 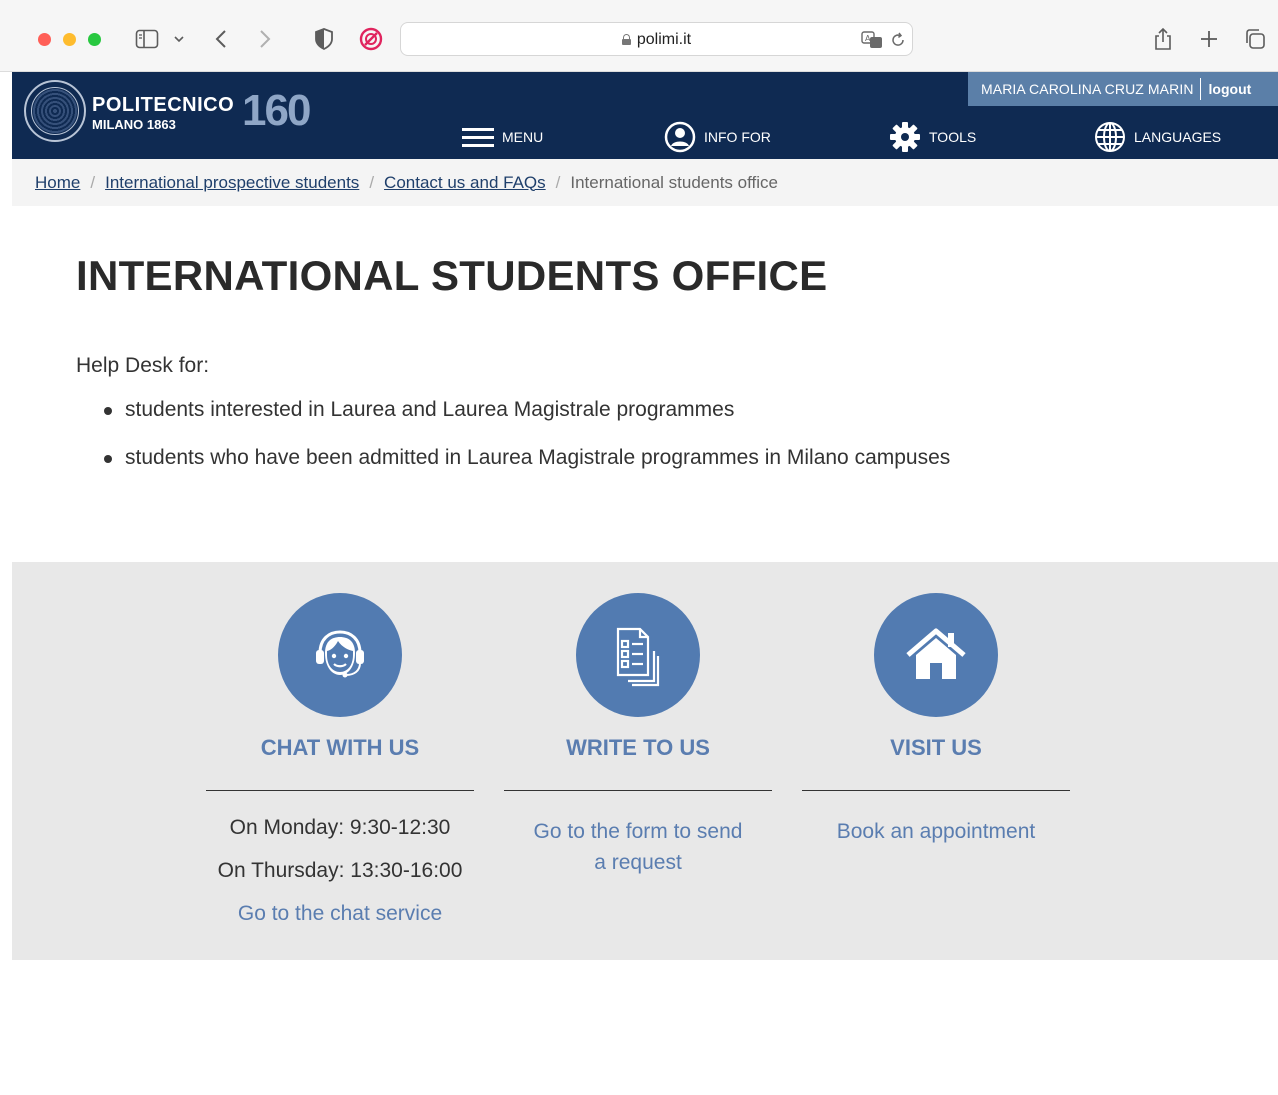 What do you see at coordinates (664, 39) in the screenshot?
I see `url-text: polimi.it` at bounding box center [664, 39].